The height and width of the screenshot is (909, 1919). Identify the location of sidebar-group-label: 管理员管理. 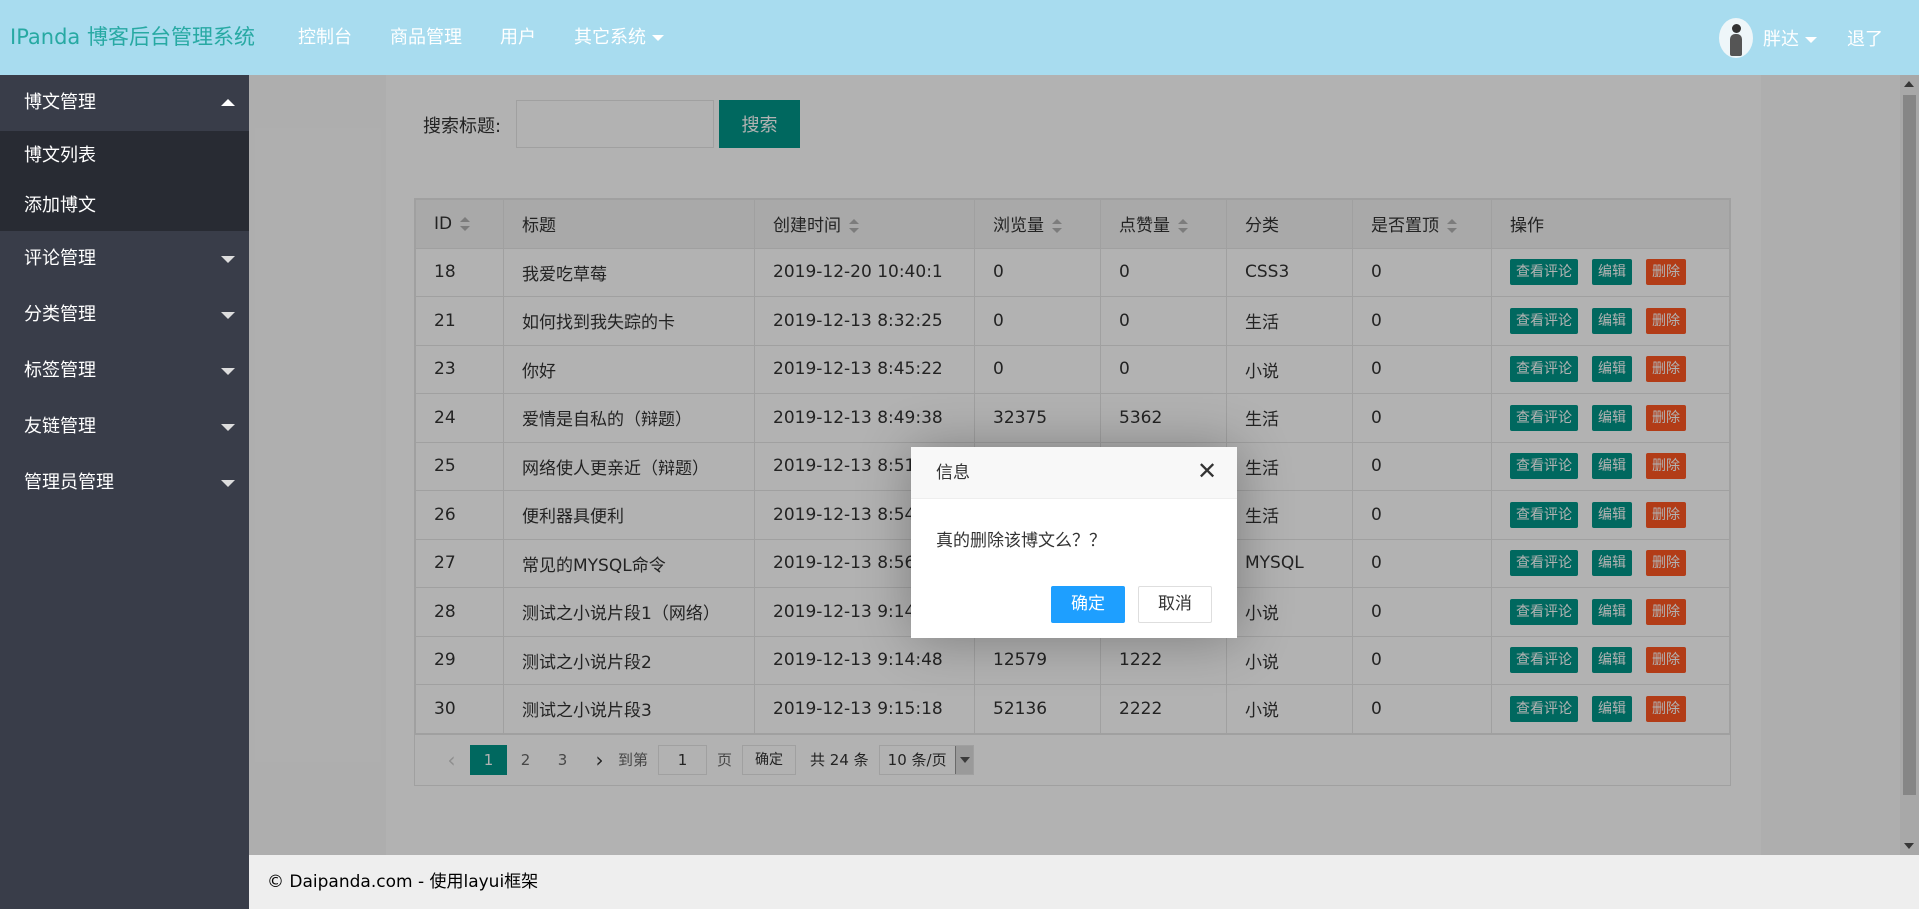
(69, 482).